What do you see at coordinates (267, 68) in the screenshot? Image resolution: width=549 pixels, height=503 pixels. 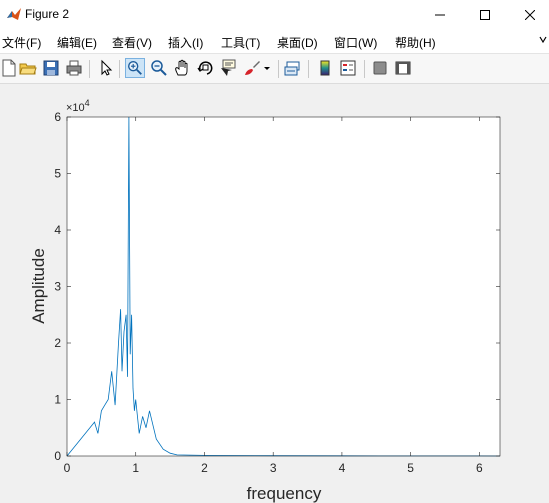 I see `brush-dropdown-icon` at bounding box center [267, 68].